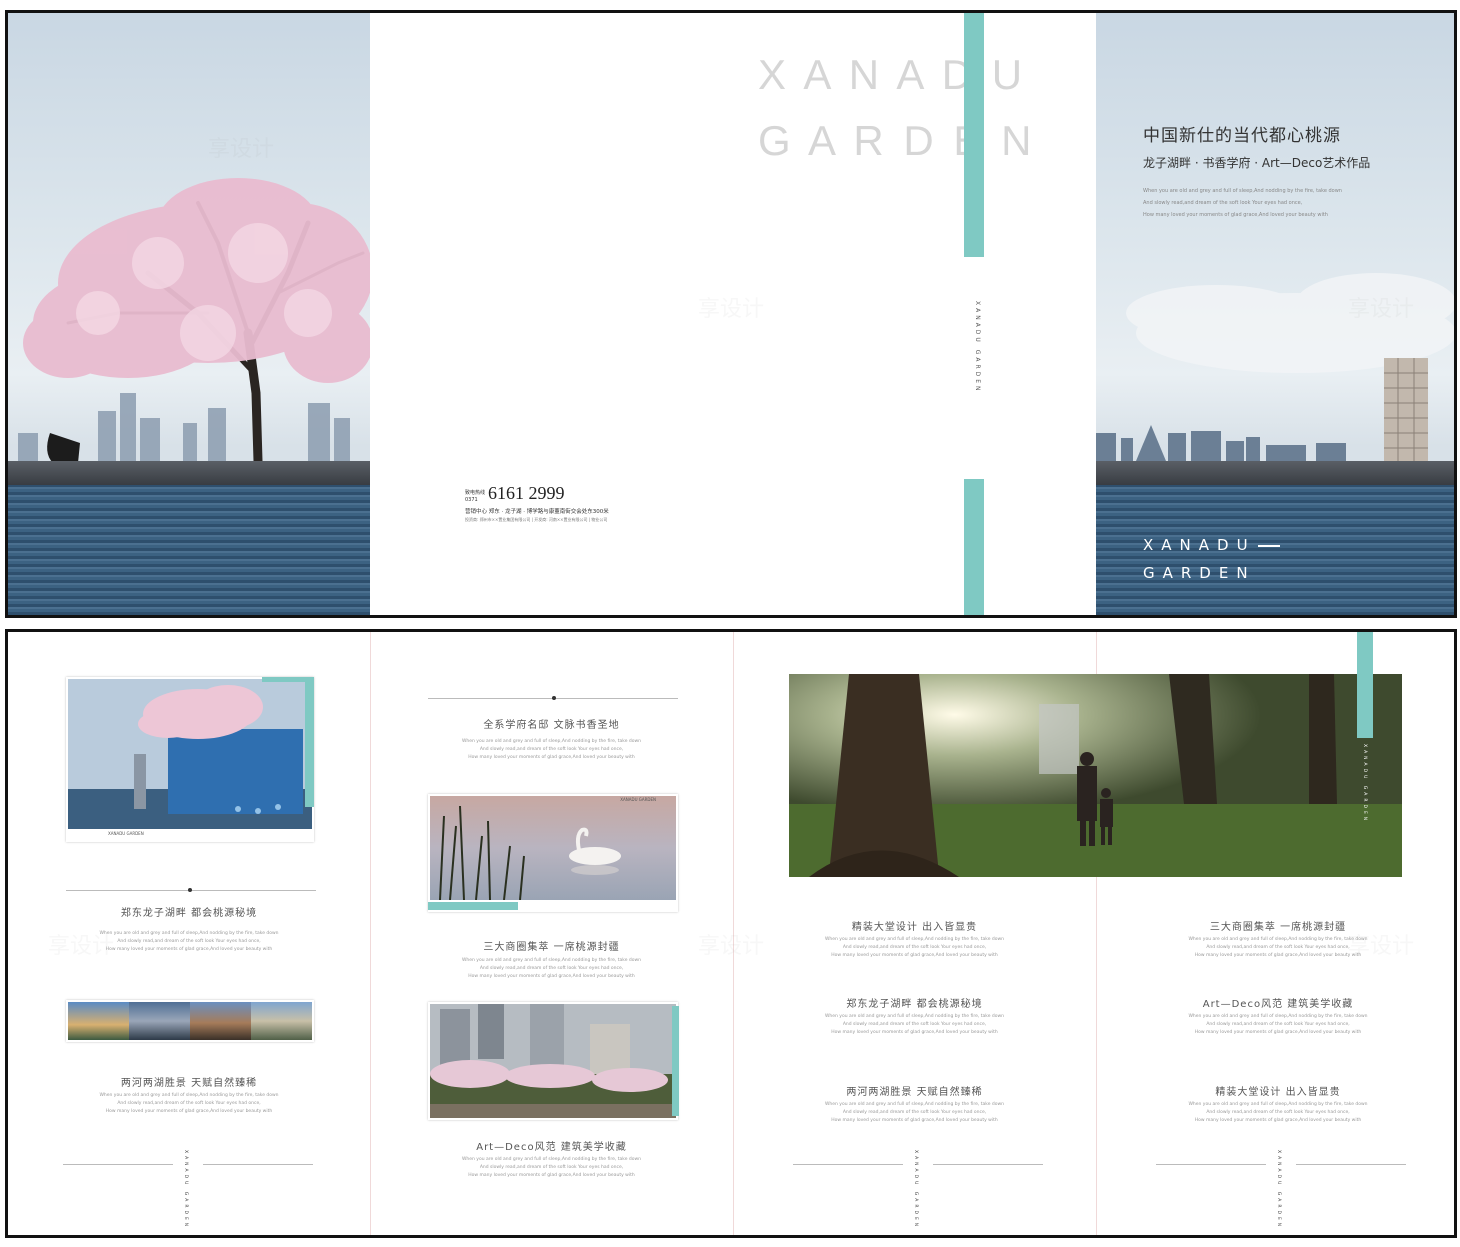 The image size is (1460, 1247). Describe the element at coordinates (1268, 545) in the screenshot. I see `brand-dash` at that location.